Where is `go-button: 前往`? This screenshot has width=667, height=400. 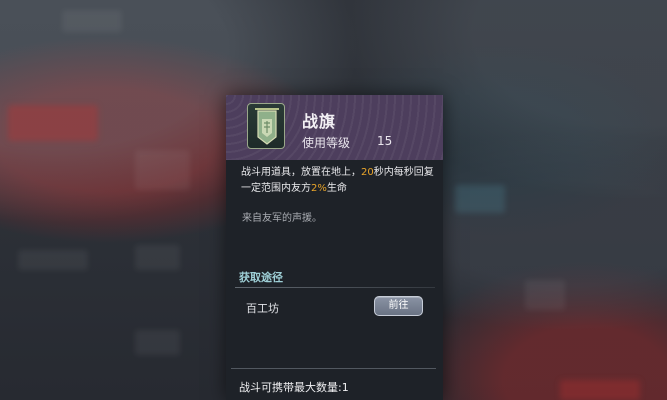 go-button: 前往 is located at coordinates (398, 306).